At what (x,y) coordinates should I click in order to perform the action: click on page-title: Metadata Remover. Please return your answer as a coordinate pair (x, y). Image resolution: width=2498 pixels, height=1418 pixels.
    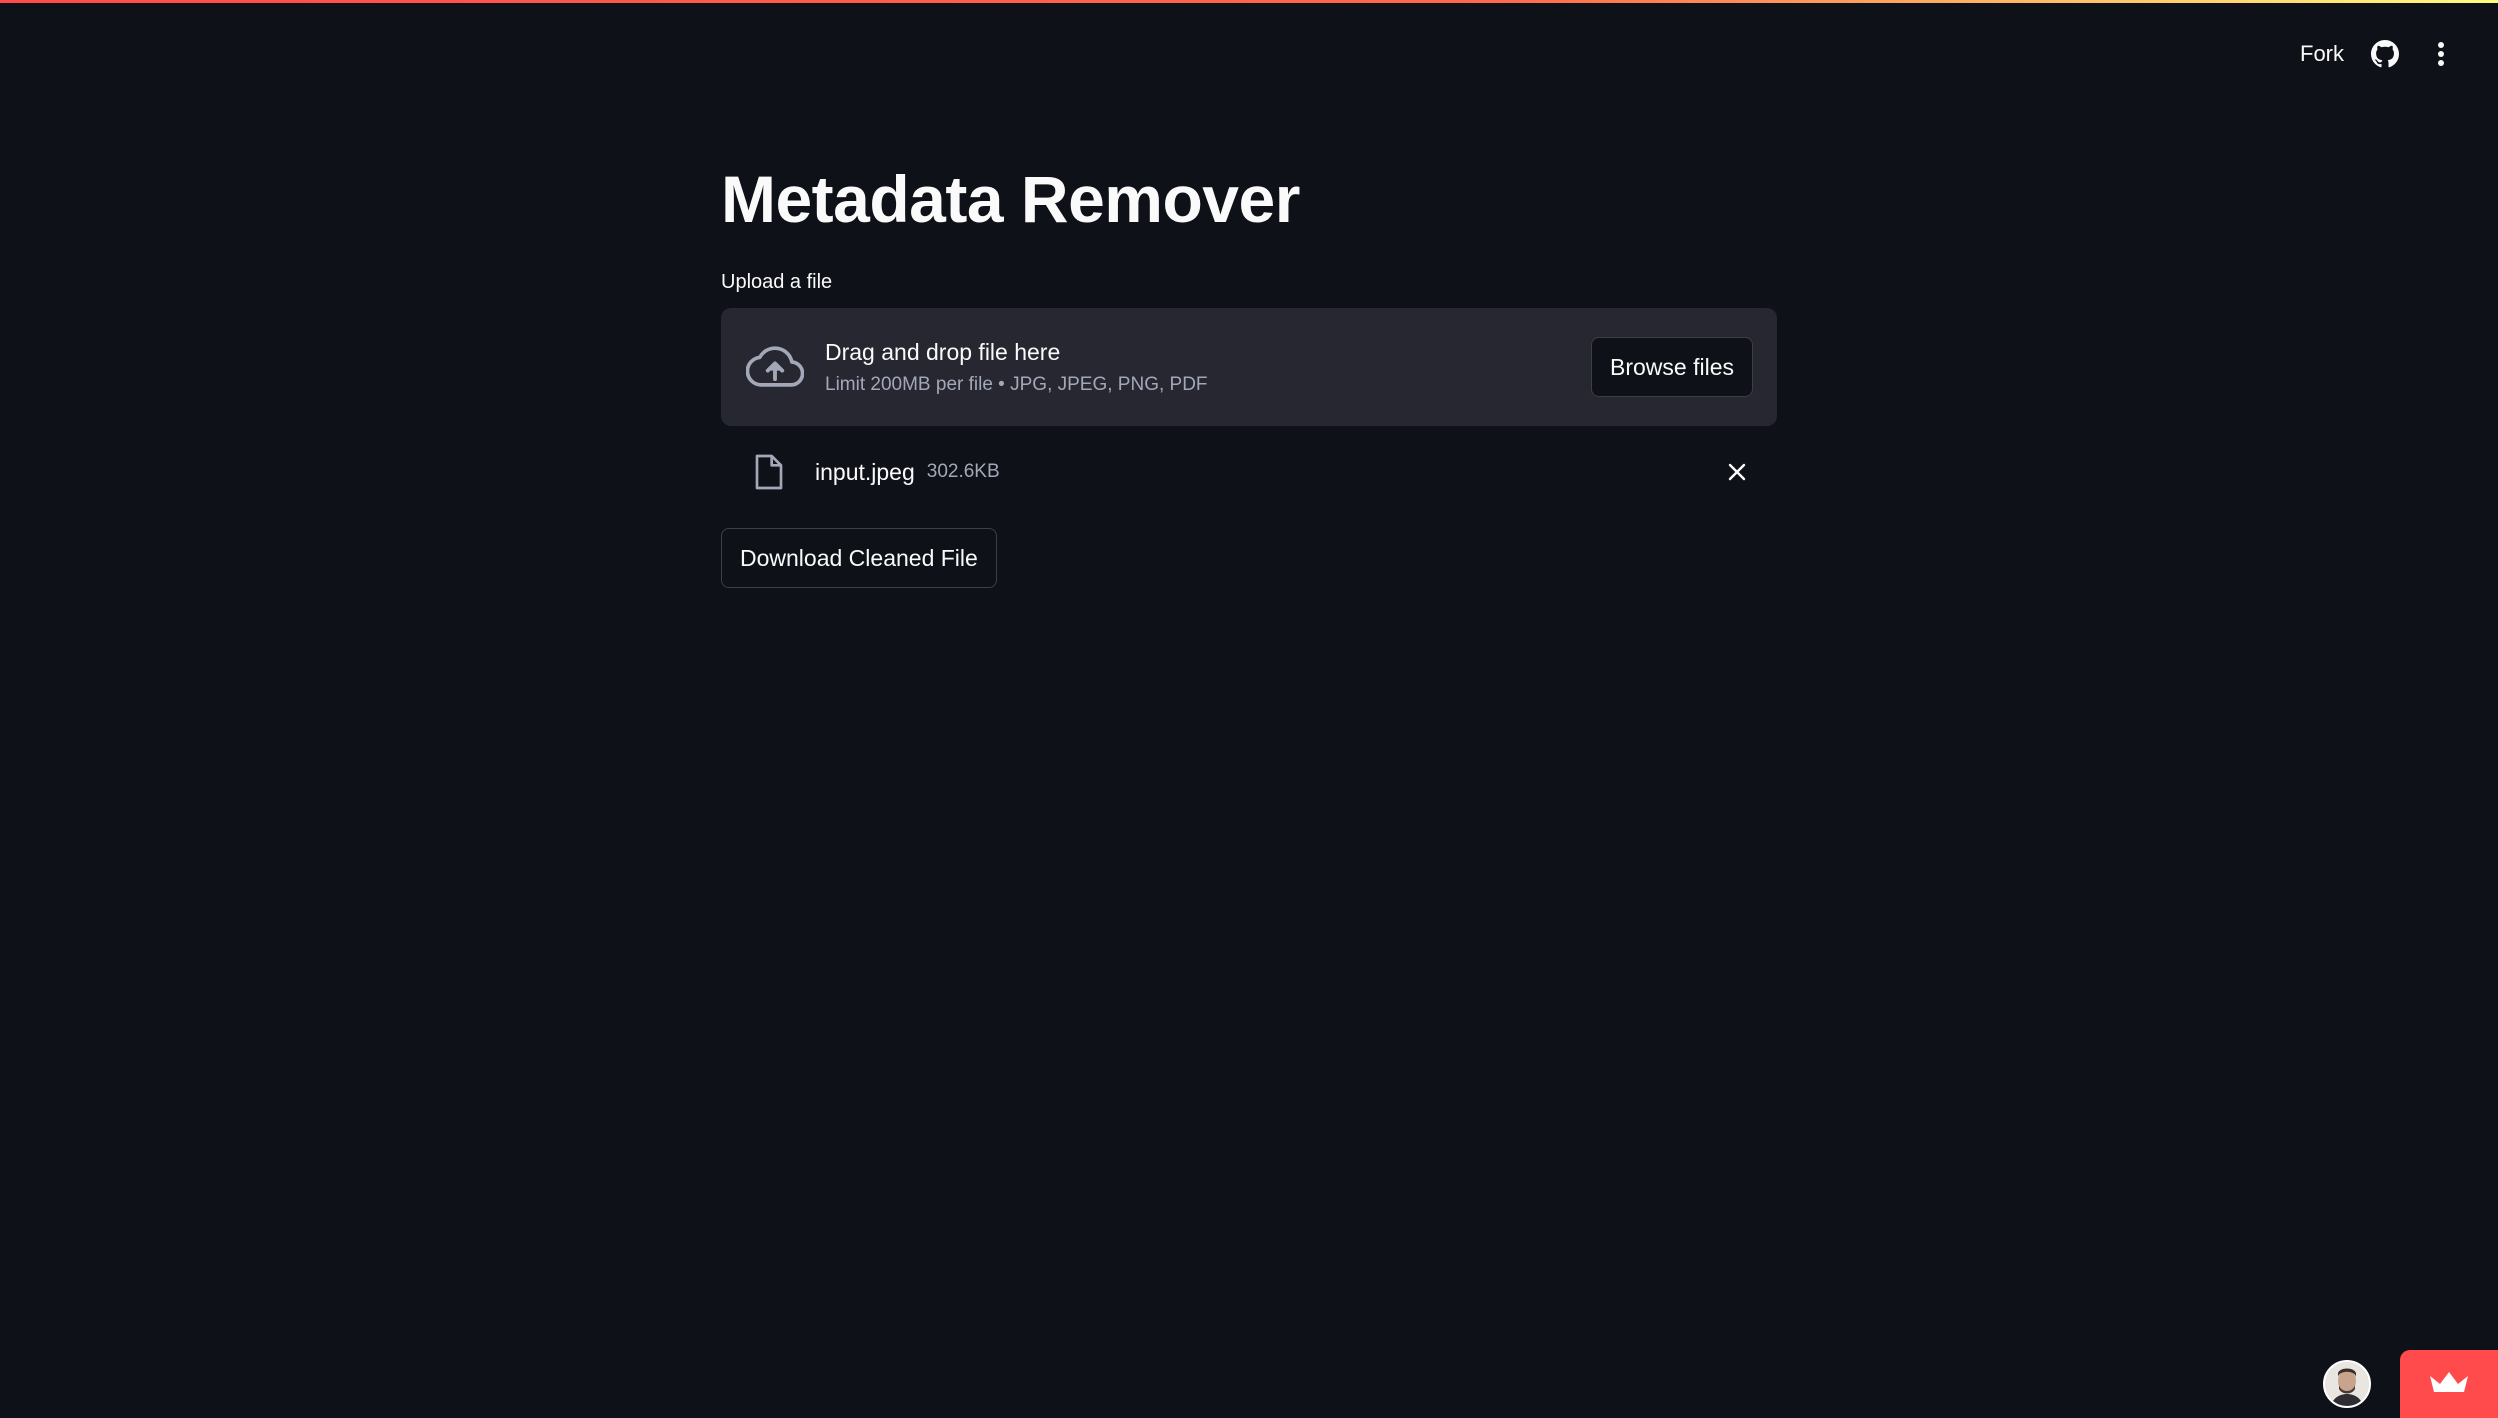
    Looking at the image, I should click on (1010, 199).